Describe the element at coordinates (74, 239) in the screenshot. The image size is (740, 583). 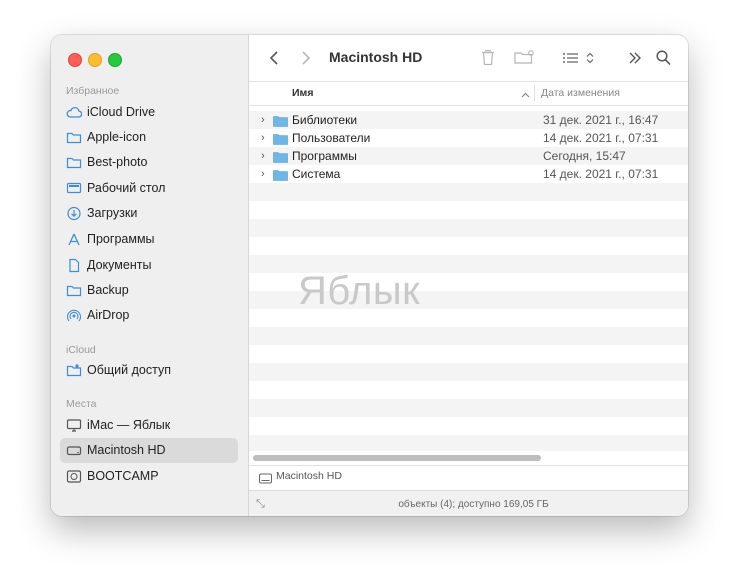
I see `applications-icon` at that location.